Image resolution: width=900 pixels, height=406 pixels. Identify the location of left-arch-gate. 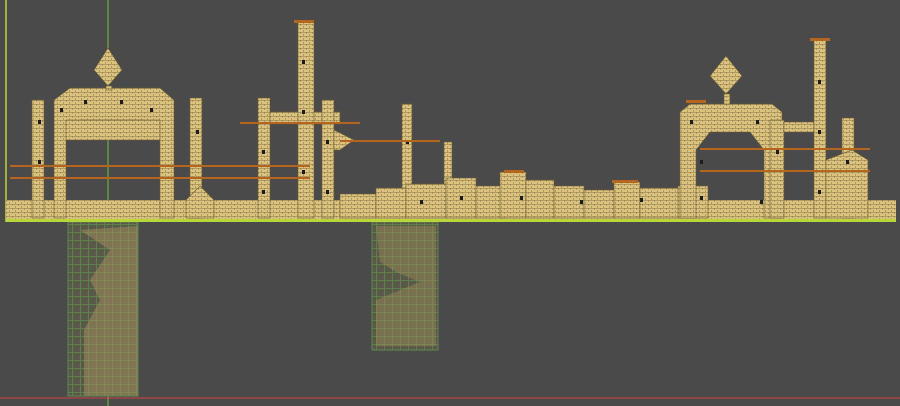
(114, 153).